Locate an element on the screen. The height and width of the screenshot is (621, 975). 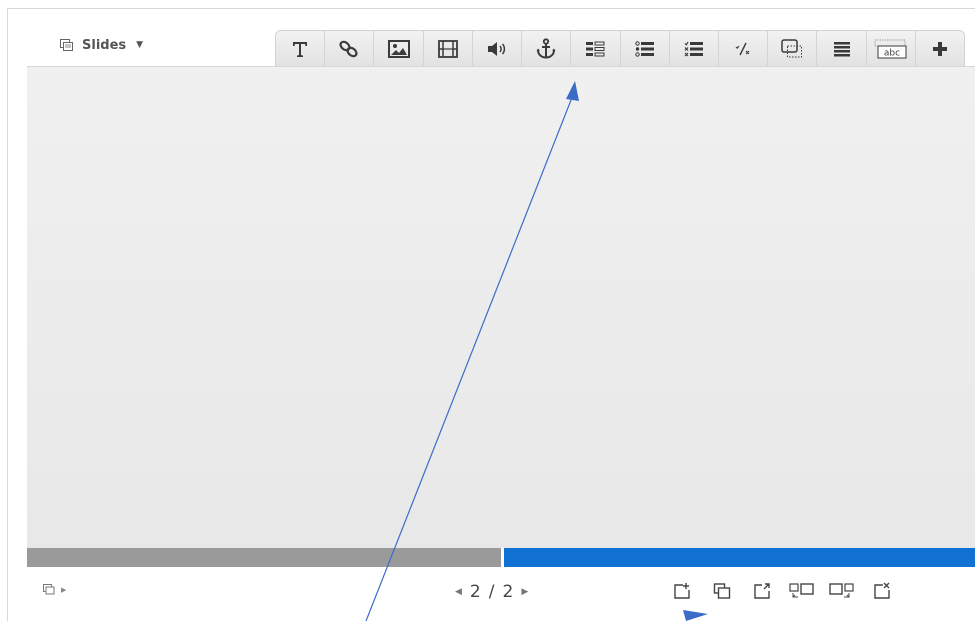
hotspot-button is located at coordinates (793, 48).